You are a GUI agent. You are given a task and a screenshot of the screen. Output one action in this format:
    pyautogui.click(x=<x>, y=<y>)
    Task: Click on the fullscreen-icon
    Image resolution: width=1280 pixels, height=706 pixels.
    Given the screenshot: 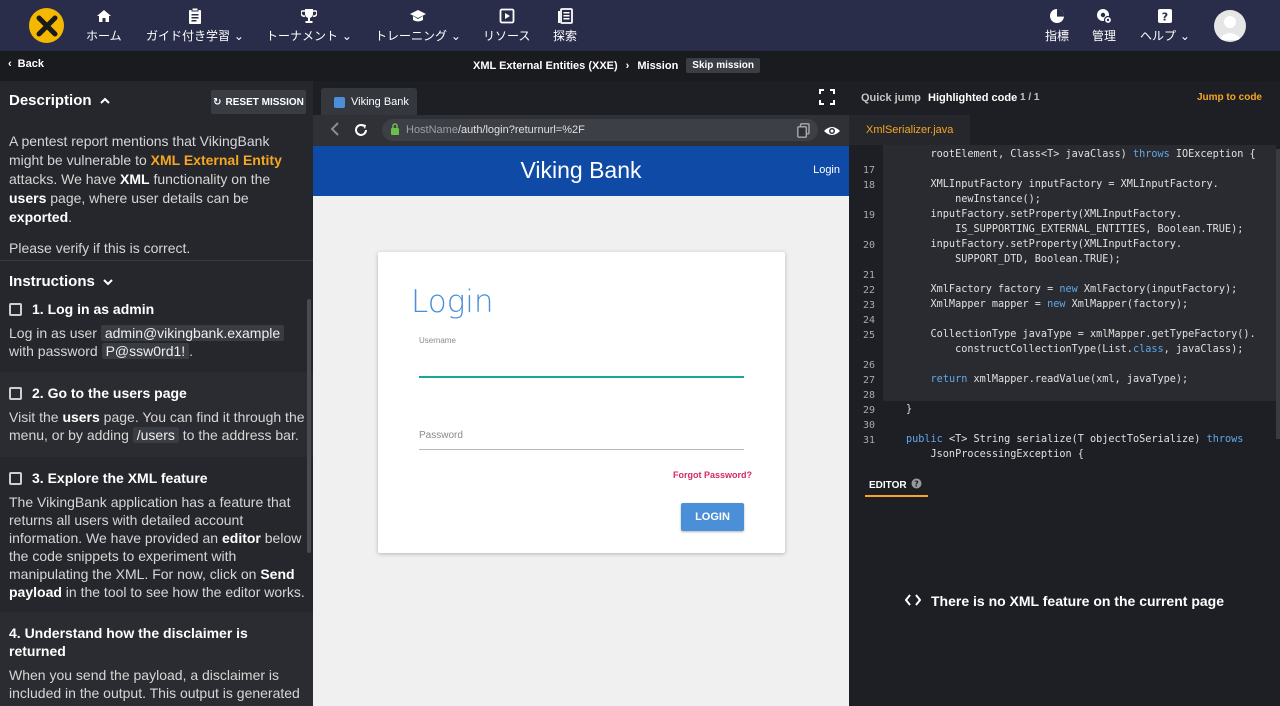 What is the action you would take?
    pyautogui.click(x=827, y=97)
    